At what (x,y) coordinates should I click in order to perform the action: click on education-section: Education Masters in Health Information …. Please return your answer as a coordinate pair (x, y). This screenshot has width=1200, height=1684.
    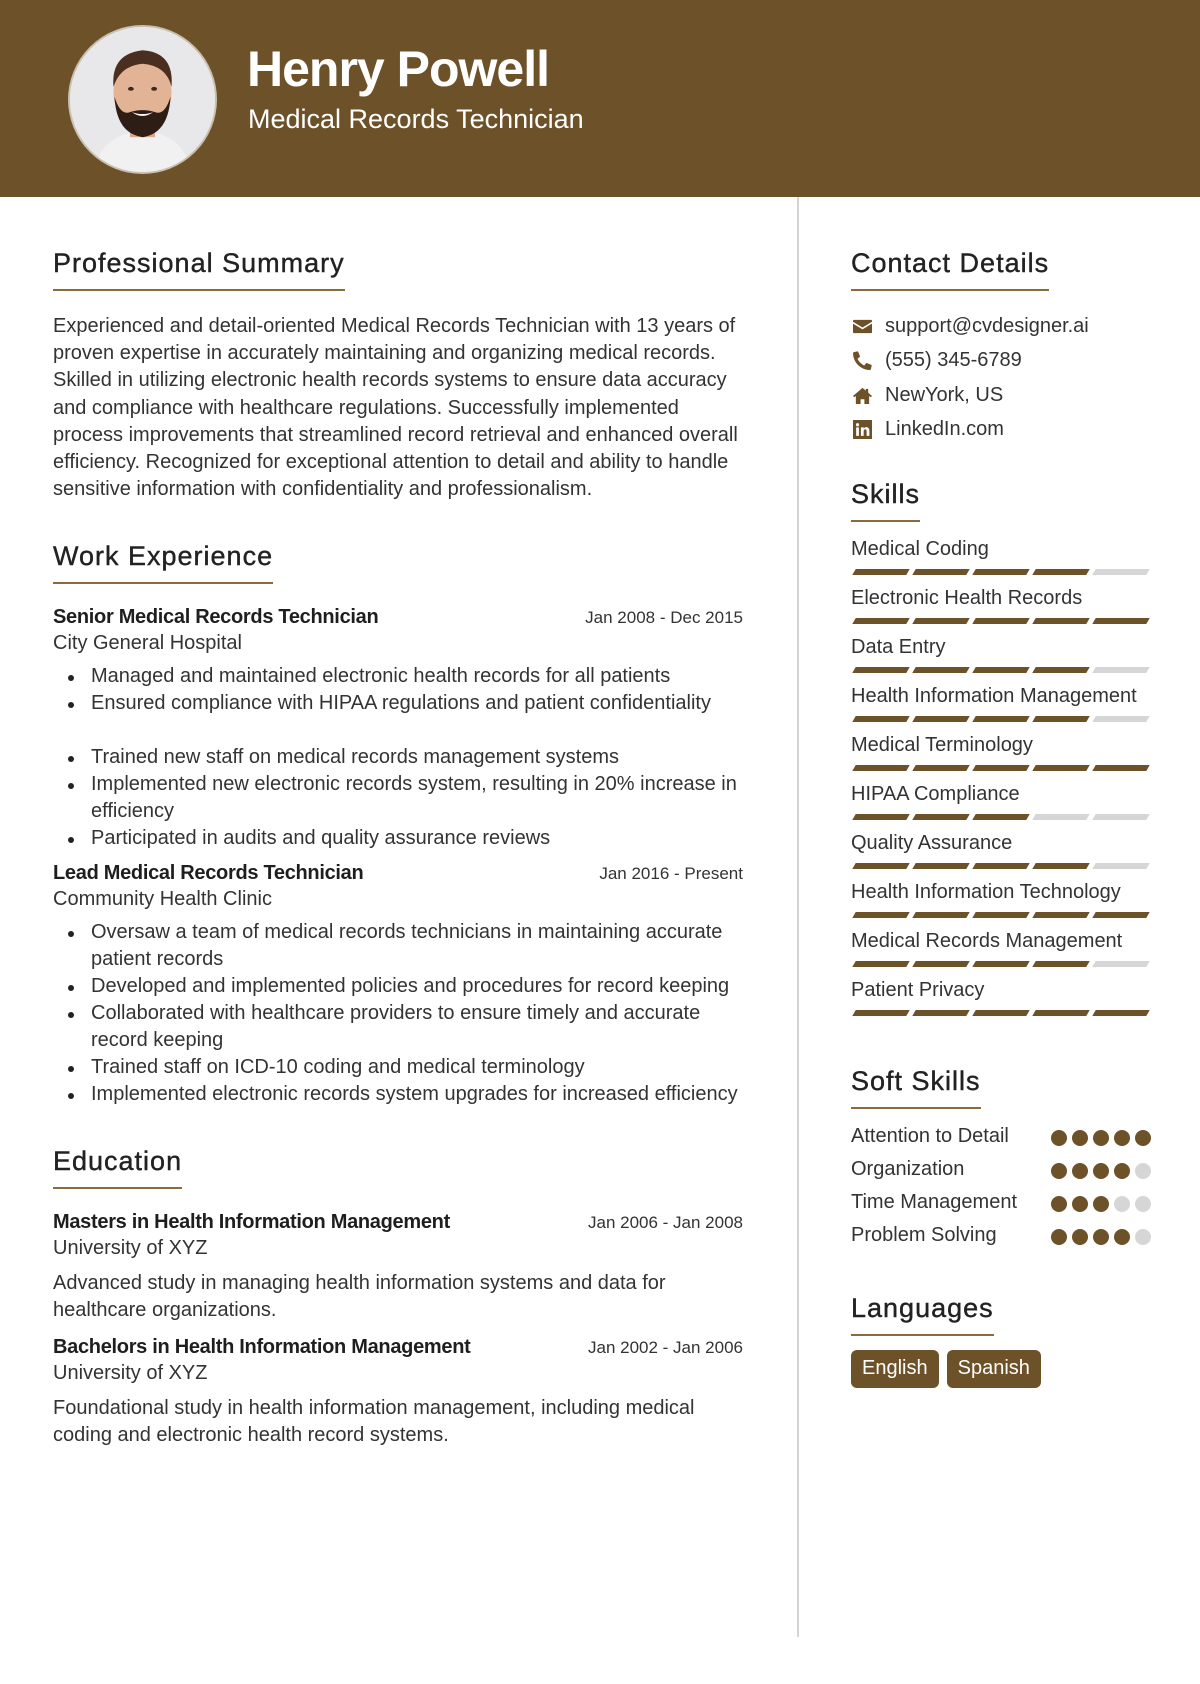
    Looking at the image, I should click on (398, 1297).